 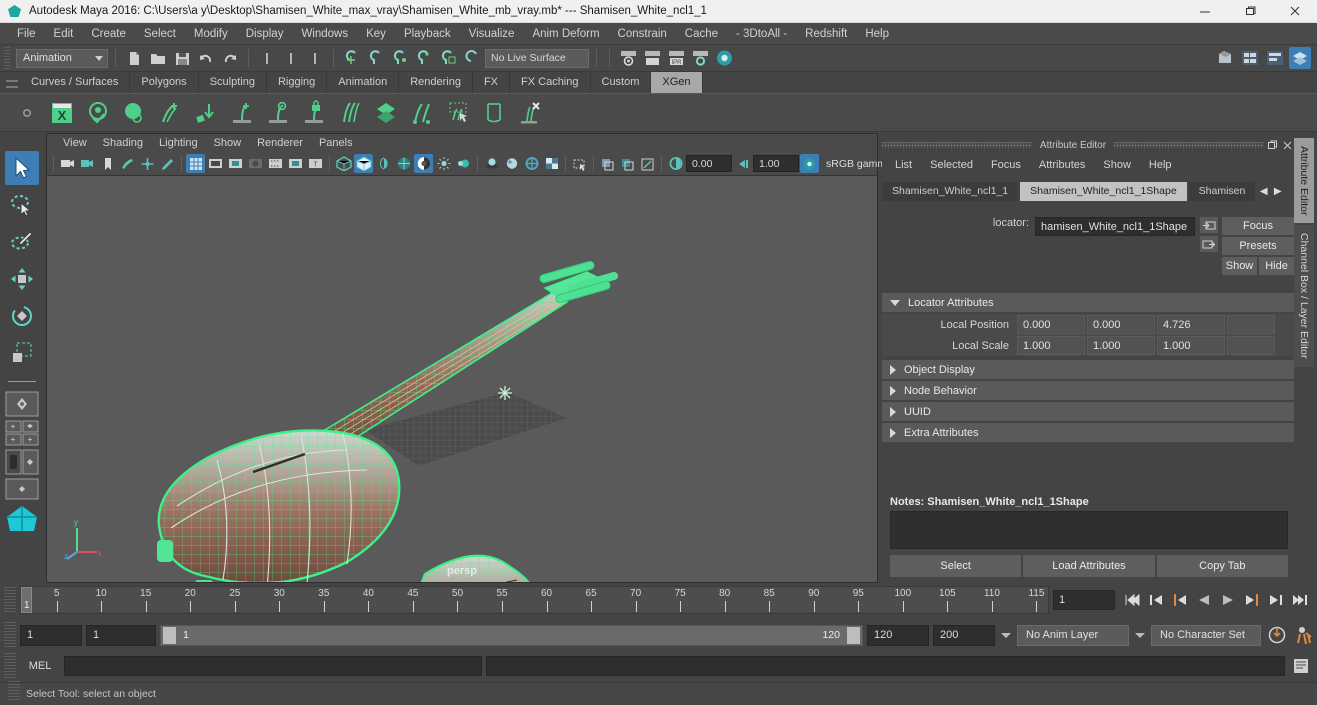 I want to click on xgen-clump-icon, so click(x=494, y=113).